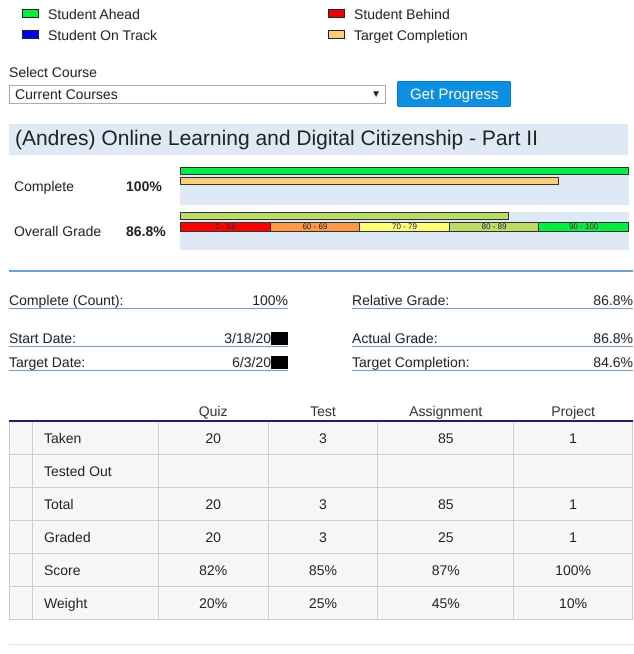 The height and width of the screenshot is (654, 634). What do you see at coordinates (53, 72) in the screenshot?
I see `select-label: Select Course` at bounding box center [53, 72].